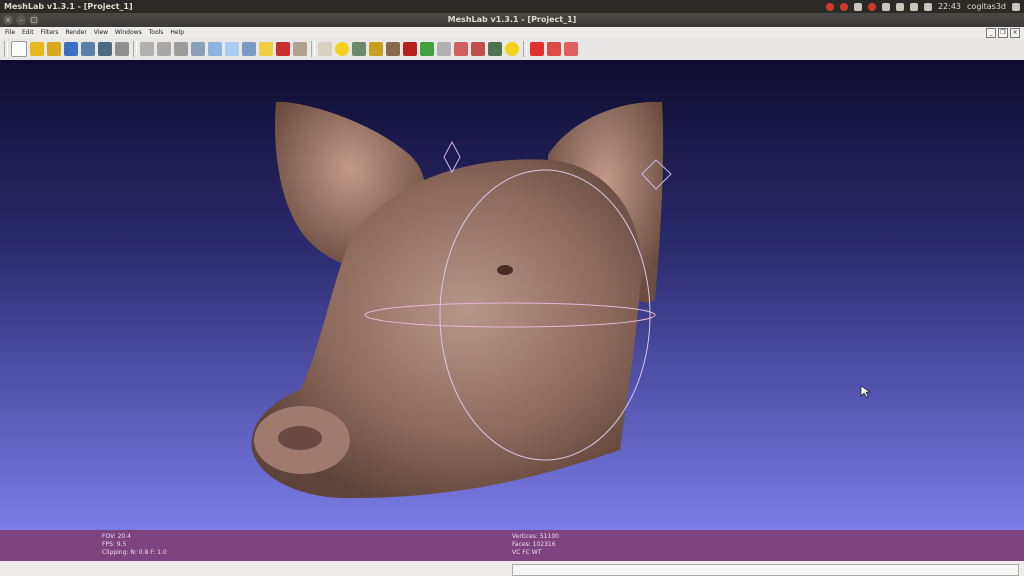 The height and width of the screenshot is (576, 1024). What do you see at coordinates (28, 32) in the screenshot?
I see `menu-edit: Edit` at bounding box center [28, 32].